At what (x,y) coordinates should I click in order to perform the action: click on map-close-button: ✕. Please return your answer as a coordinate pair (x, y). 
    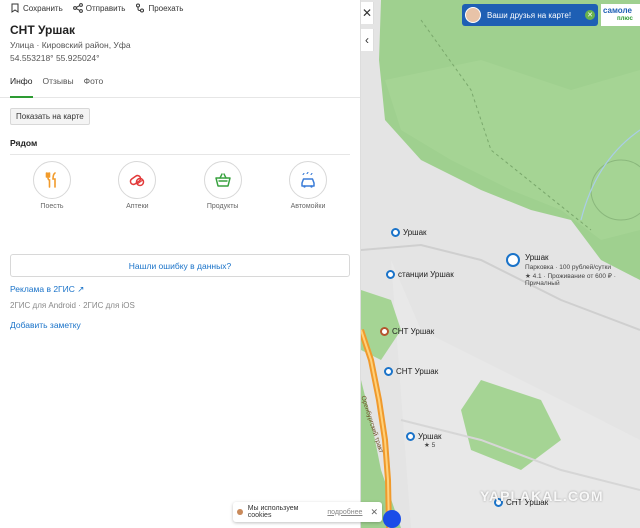
    Looking at the image, I should click on (367, 13).